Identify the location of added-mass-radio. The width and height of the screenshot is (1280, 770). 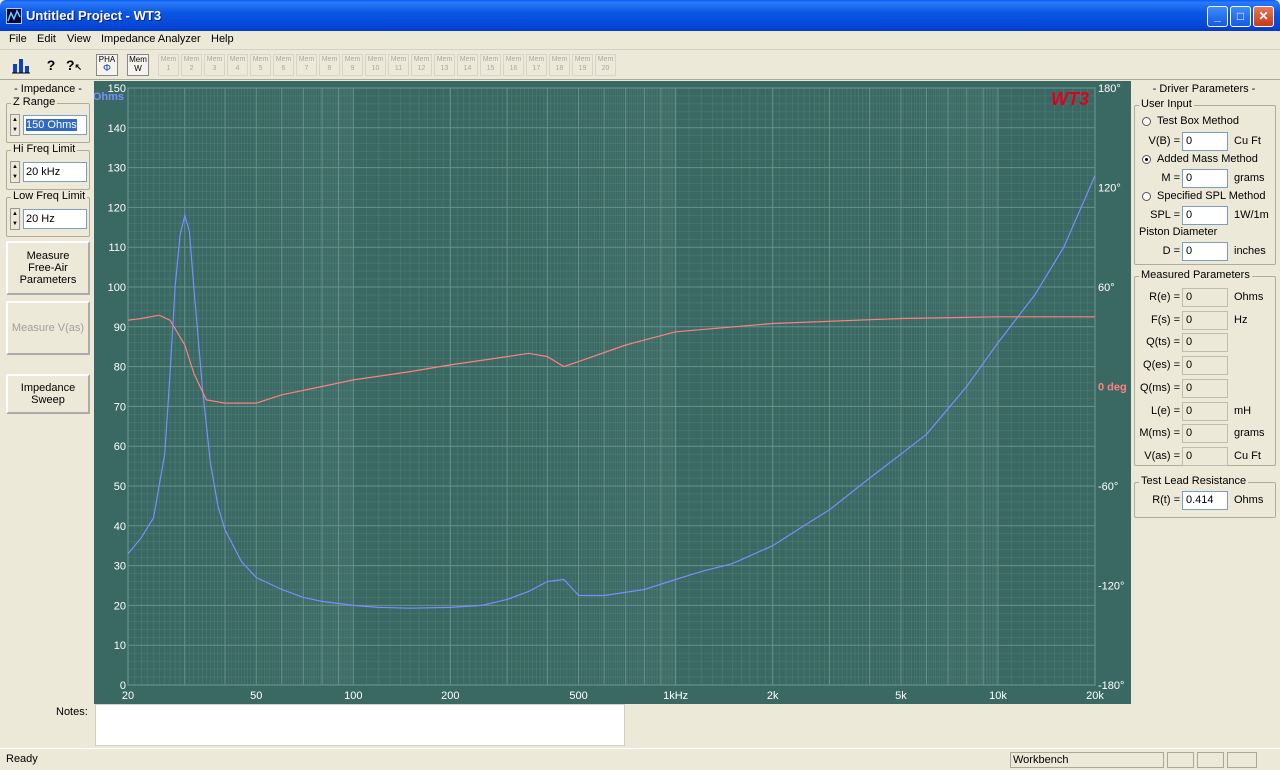
(1146, 159).